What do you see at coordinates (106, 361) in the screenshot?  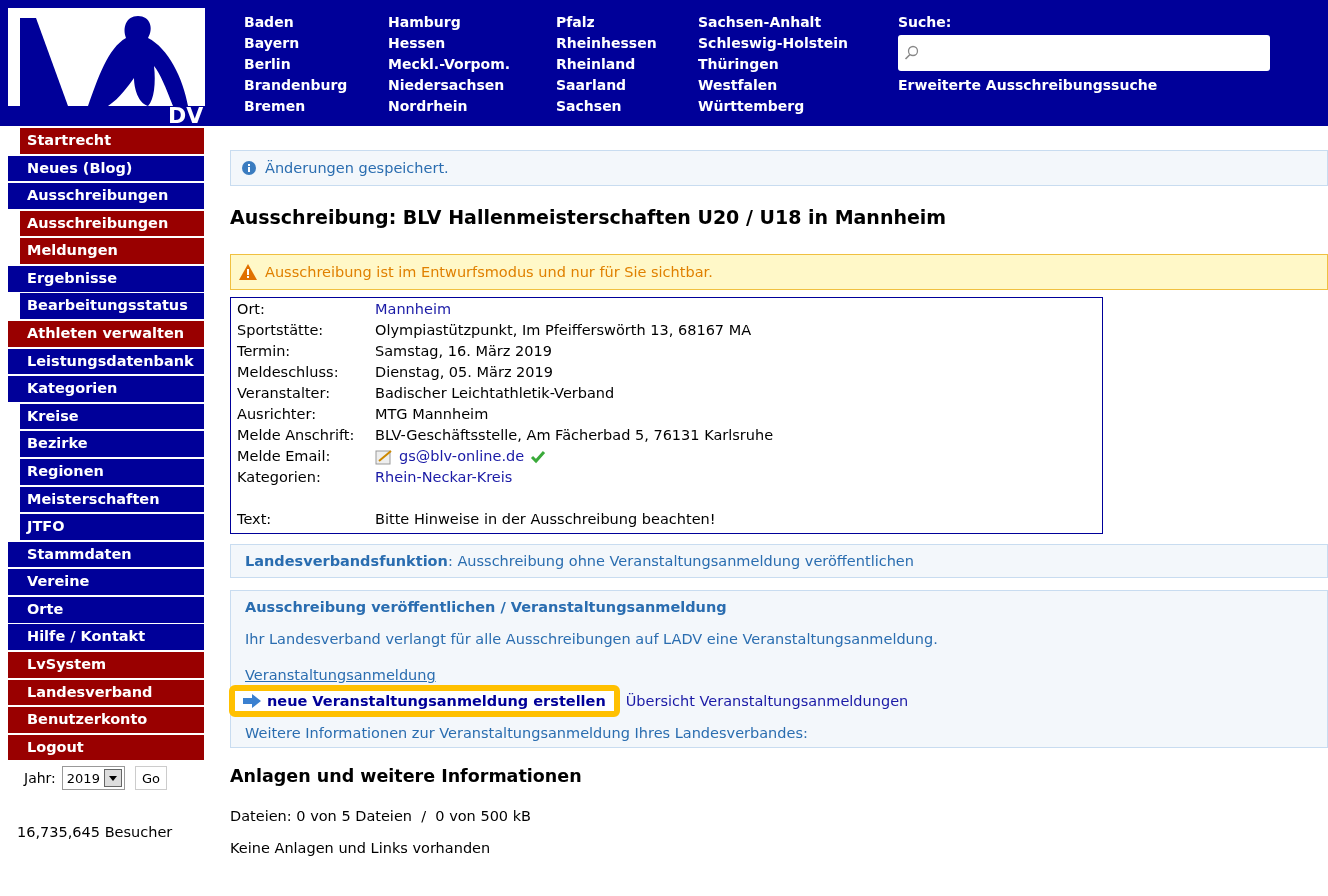 I see `sidebar-item: Leistungsdatenbank` at bounding box center [106, 361].